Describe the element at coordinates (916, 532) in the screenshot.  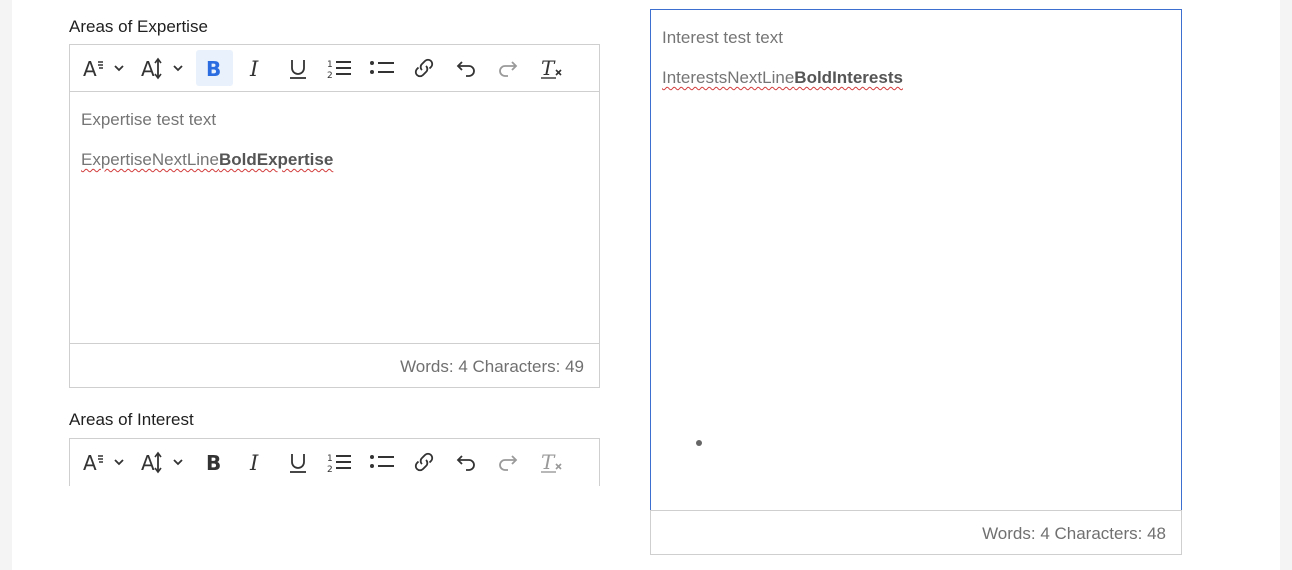
I see `interest-word-count: Words: 4 Characters: 48` at that location.